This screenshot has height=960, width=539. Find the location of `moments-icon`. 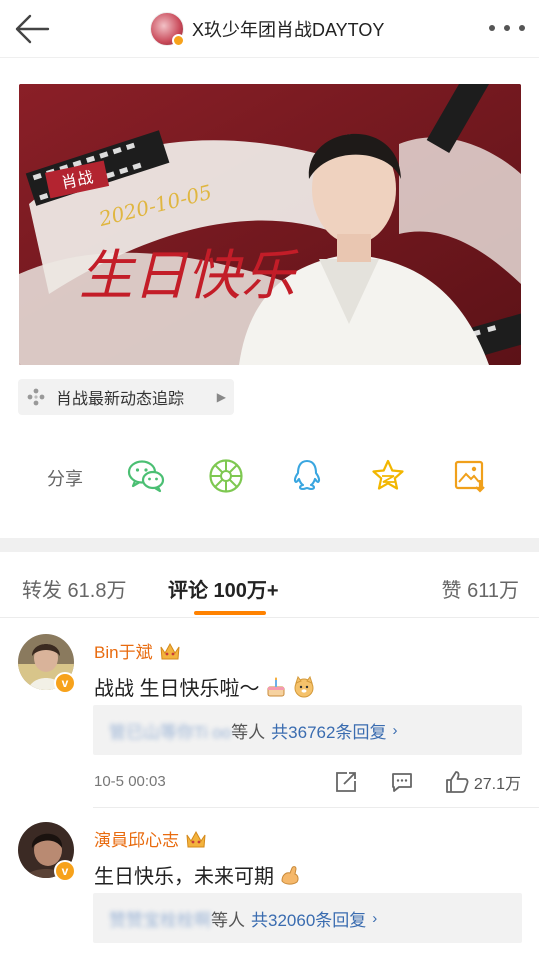

moments-icon is located at coordinates (226, 476).